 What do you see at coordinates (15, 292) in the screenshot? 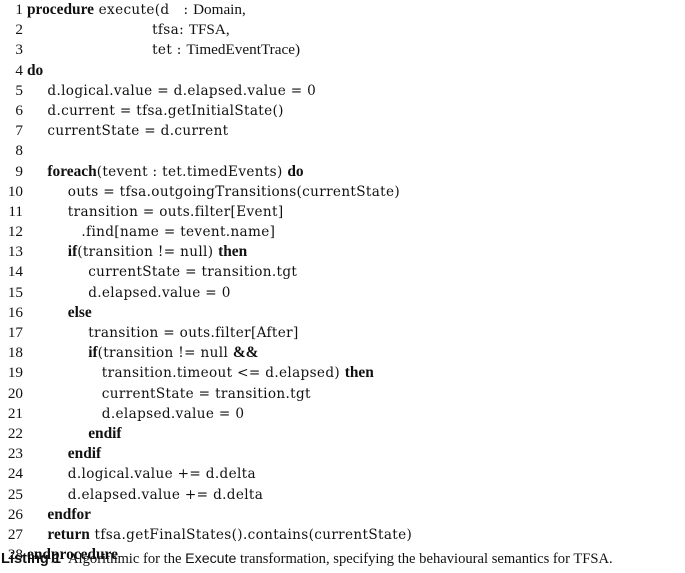
I see `line-number: 15` at bounding box center [15, 292].